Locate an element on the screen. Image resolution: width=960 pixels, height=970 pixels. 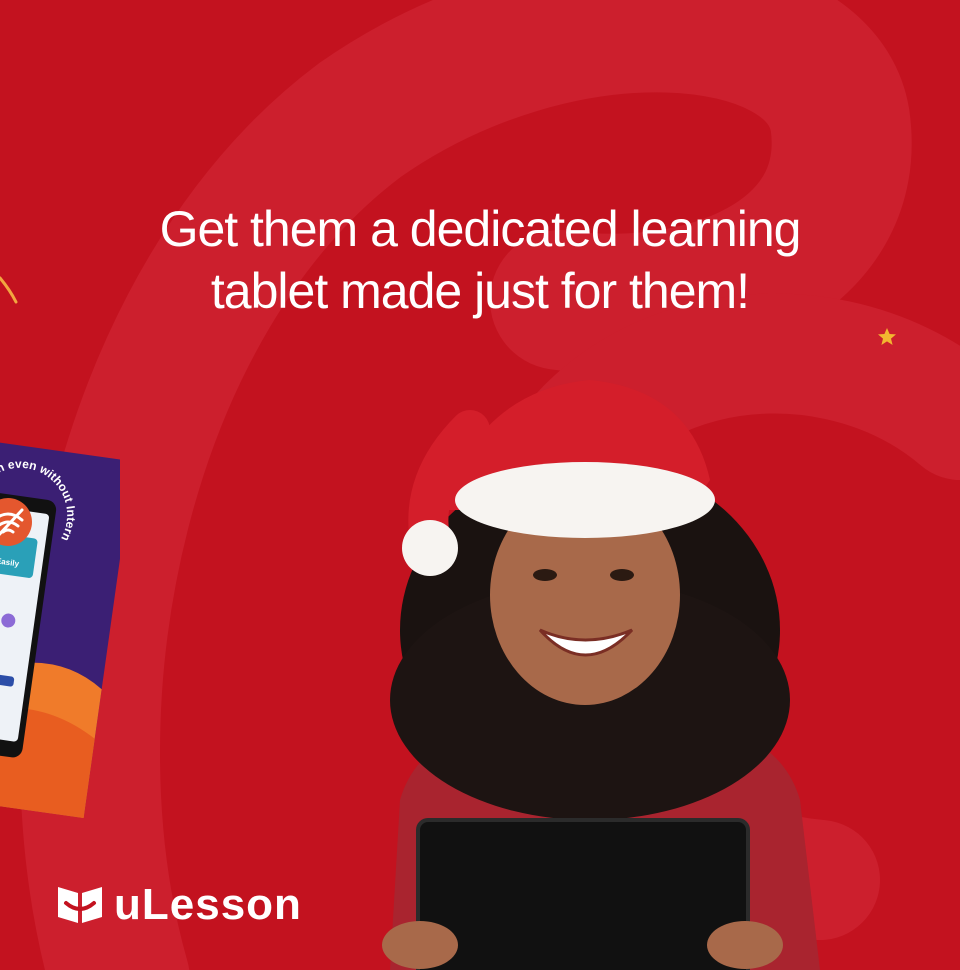
ulesson-logo-icon is located at coordinates (80, 905).